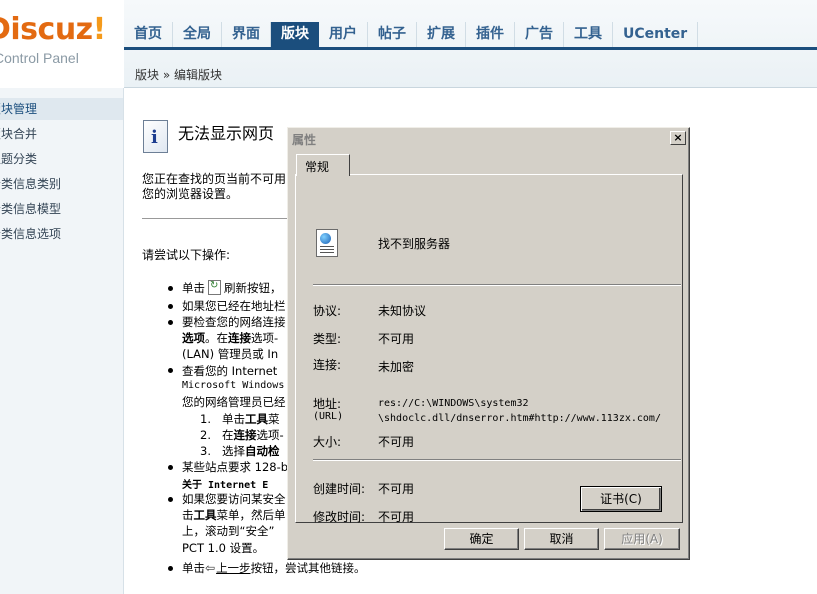 The width and height of the screenshot is (817, 594). Describe the element at coordinates (61, 134) in the screenshot. I see `sidebar-item-forum-merge: 版块合并` at that location.